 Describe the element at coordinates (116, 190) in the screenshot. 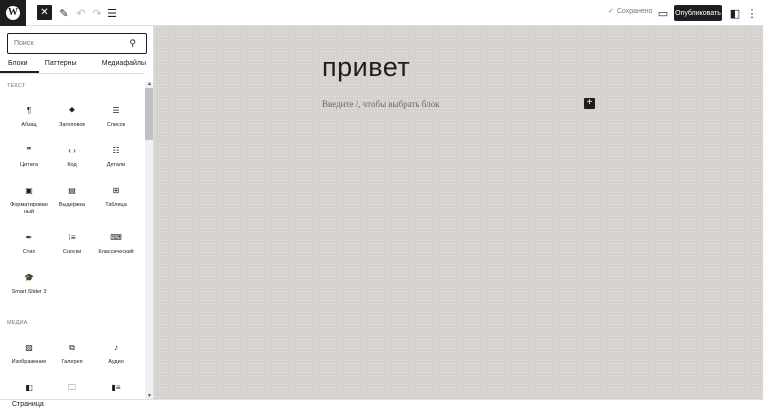

I see `table-icon: ⊞` at that location.